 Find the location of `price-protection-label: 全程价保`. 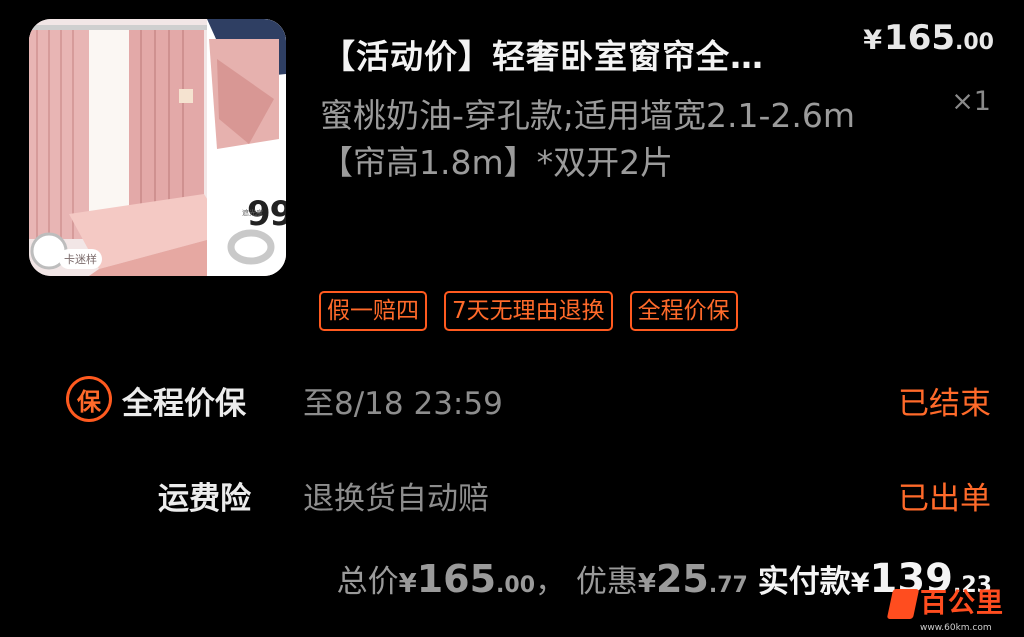

price-protection-label: 全程价保 is located at coordinates (184, 404).